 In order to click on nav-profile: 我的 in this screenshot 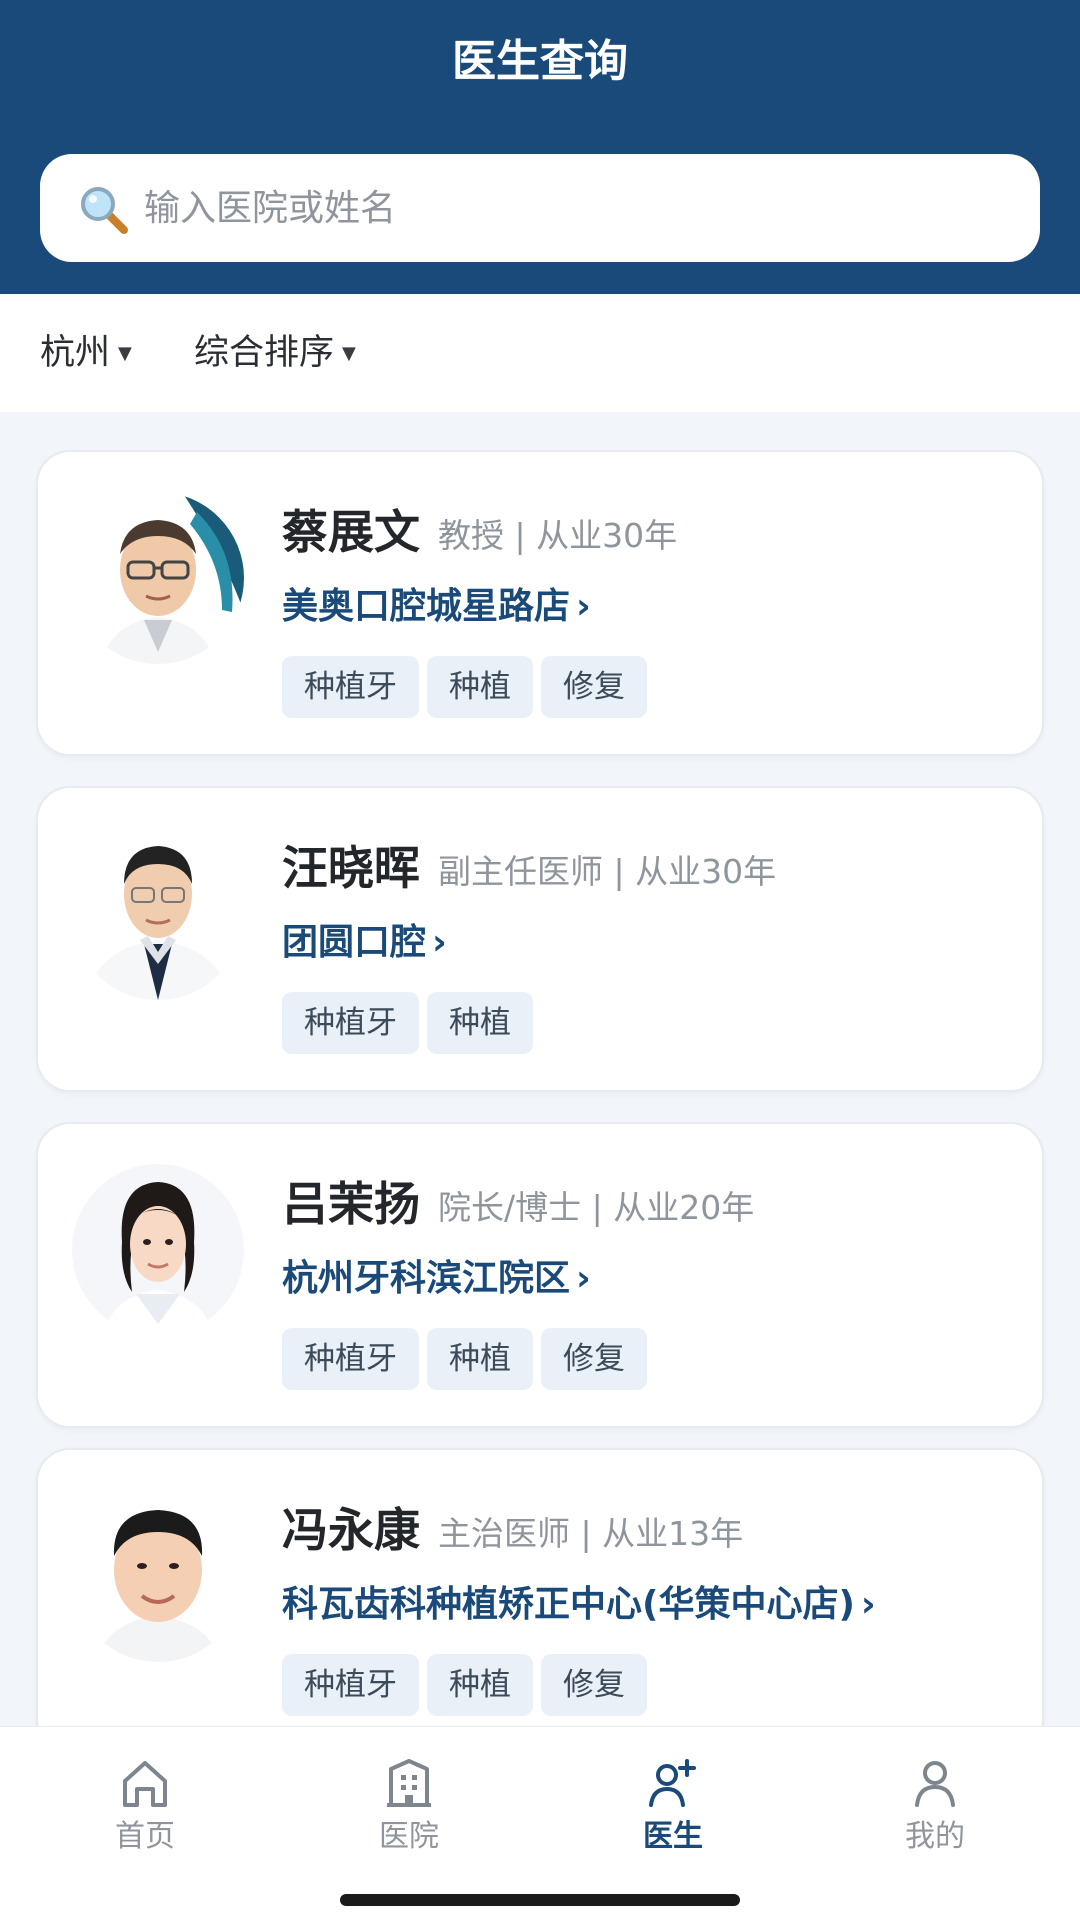, I will do `click(935, 1810)`.